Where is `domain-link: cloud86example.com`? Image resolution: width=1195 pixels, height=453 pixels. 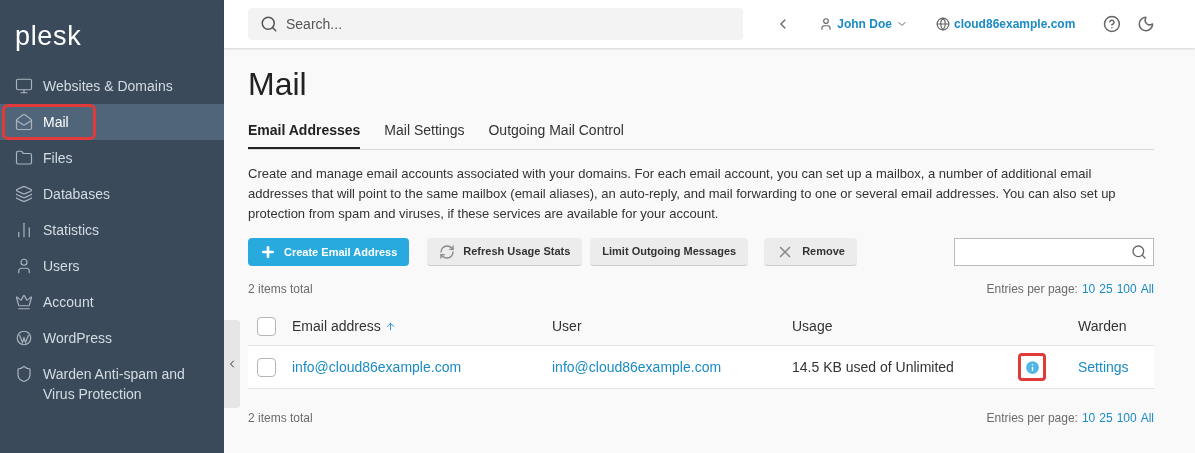 domain-link: cloud86example.com is located at coordinates (1005, 24).